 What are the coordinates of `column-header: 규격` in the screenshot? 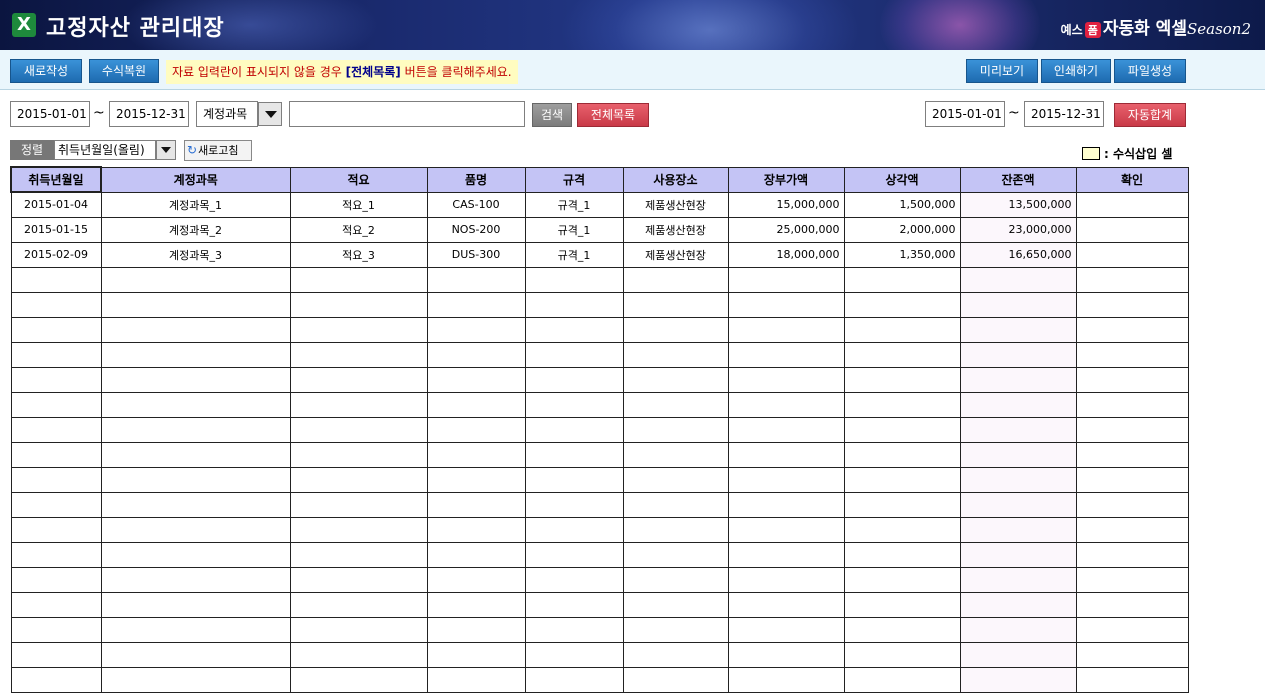 It's located at (574, 179).